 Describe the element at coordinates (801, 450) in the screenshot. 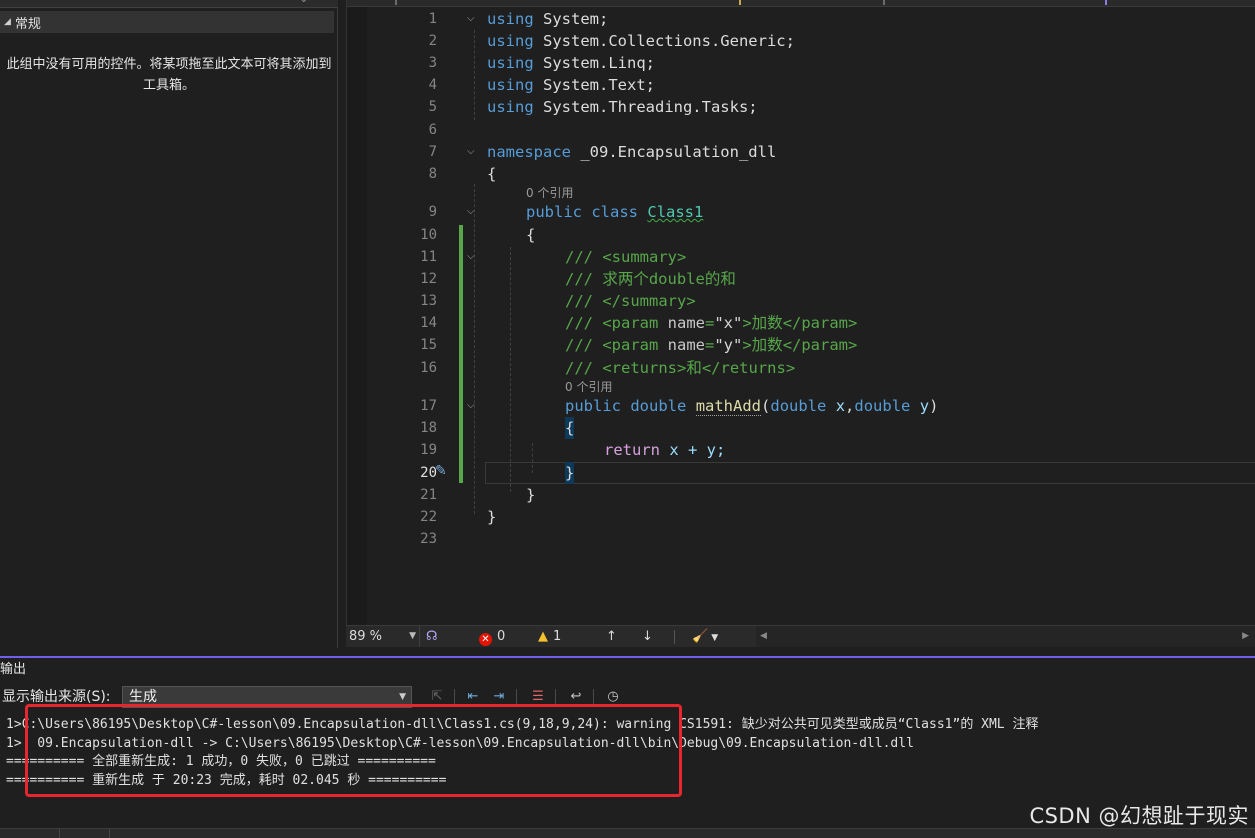

I see `code-line: 19 return x + y;` at that location.